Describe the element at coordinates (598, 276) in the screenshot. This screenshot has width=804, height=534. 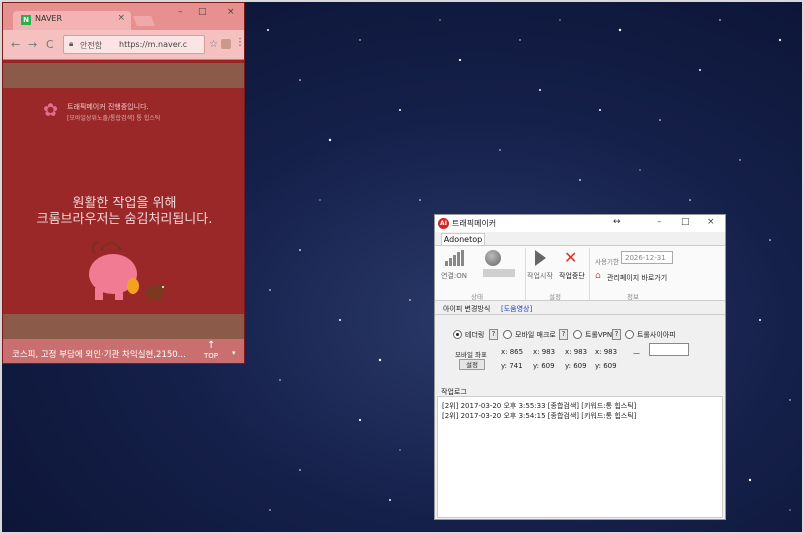
I see `home-icon: ⌂` at that location.